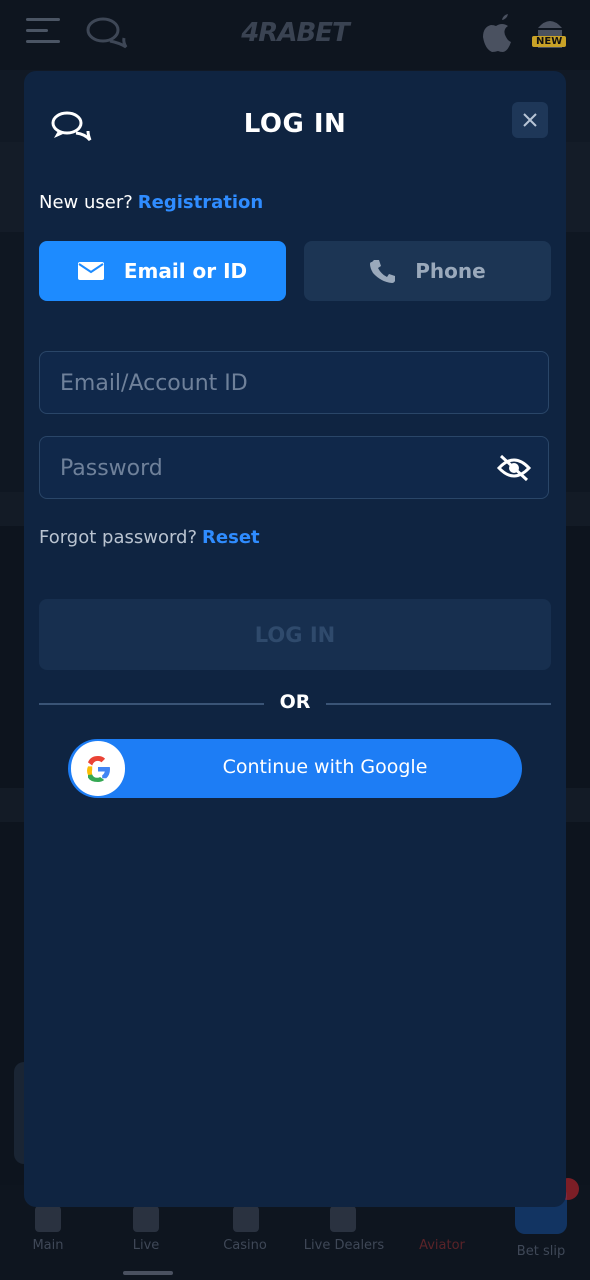  I want to click on new-user-text: New user?, so click(86, 202).